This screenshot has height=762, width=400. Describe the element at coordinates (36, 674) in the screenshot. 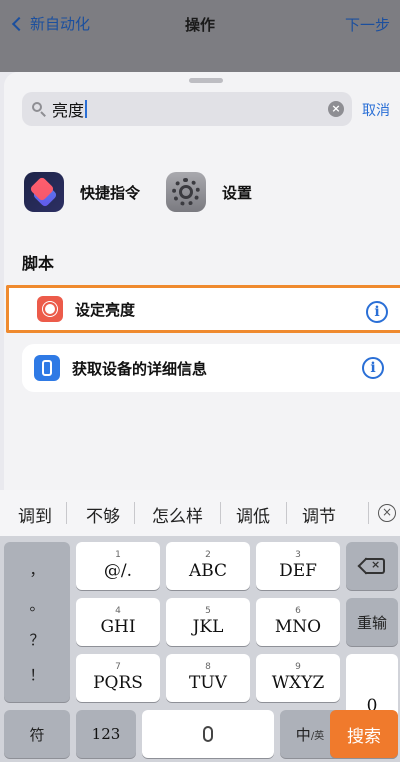

I see `punctuation-key: ！` at that location.